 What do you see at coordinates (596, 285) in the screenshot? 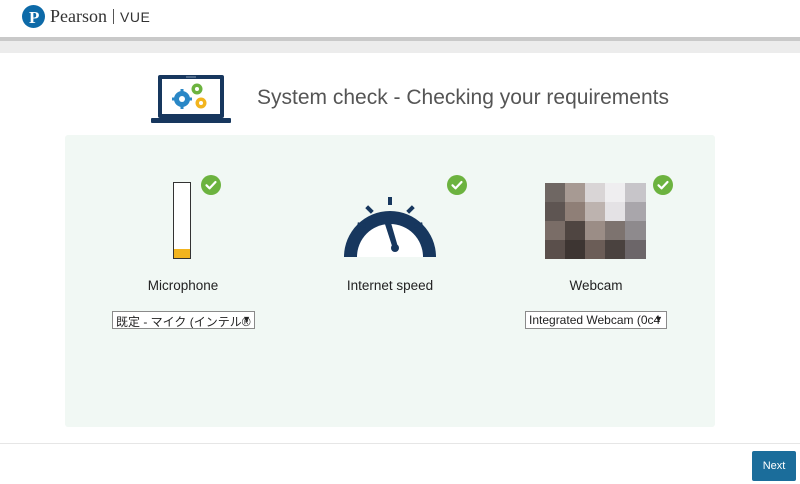
I see `webcam-label: Webcam` at bounding box center [596, 285].